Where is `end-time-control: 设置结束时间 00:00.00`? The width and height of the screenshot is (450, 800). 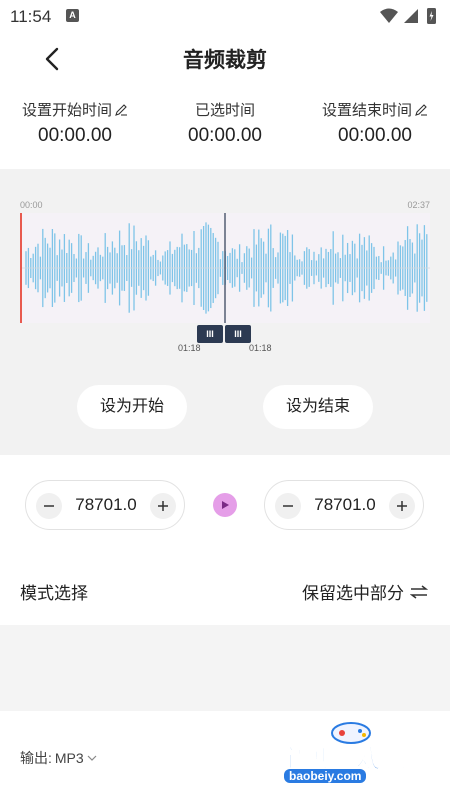 end-time-control: 设置结束时间 00:00.00 is located at coordinates (375, 123).